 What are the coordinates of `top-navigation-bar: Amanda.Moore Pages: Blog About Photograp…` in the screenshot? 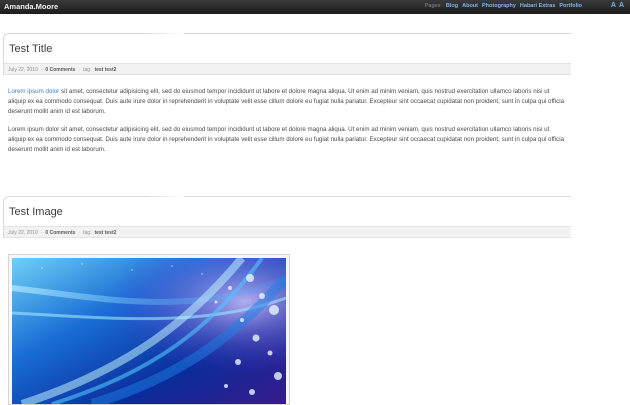 It's located at (315, 7).